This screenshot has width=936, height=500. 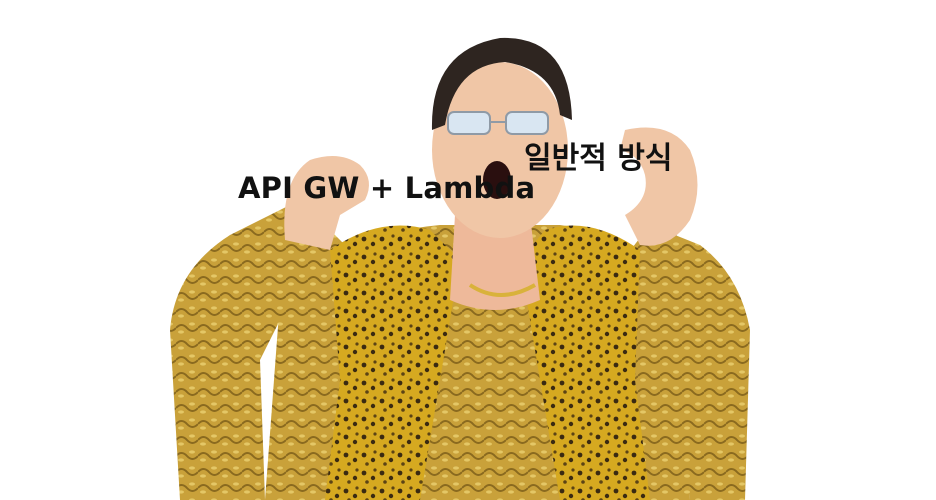 I want to click on caption-conventional-method: 일반적 방식, so click(x=598, y=158).